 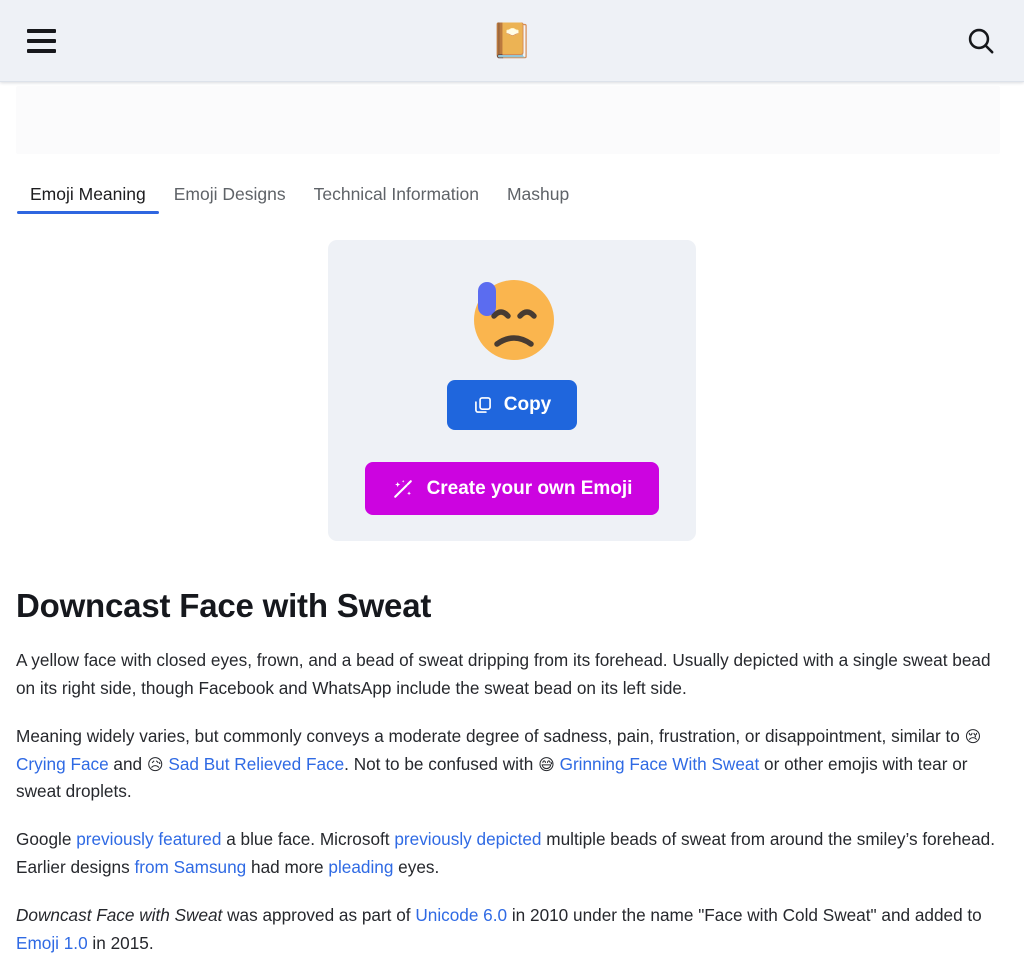 I want to click on tab-mashup: Mashup, so click(x=538, y=199).